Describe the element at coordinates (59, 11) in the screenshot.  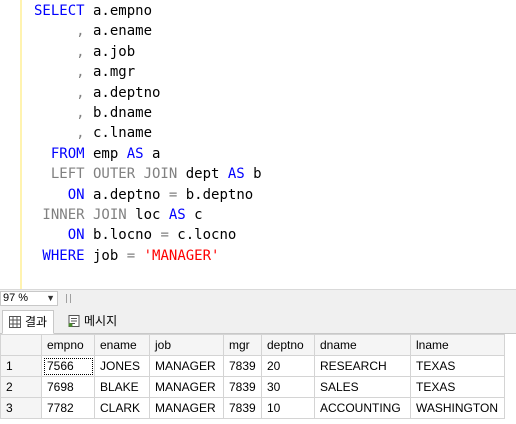
I see `sql-keyword: SELECT` at that location.